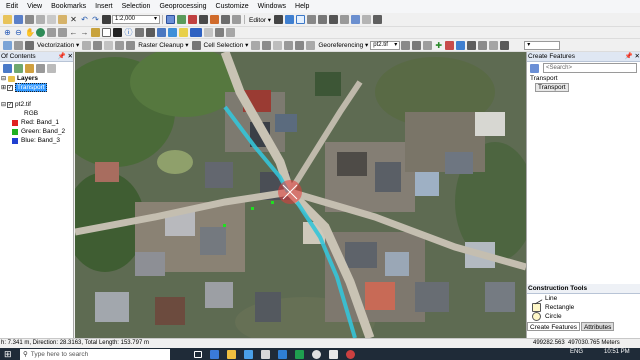  I want to click on construction-tool-rectangle: Rectangle, so click(583, 307).